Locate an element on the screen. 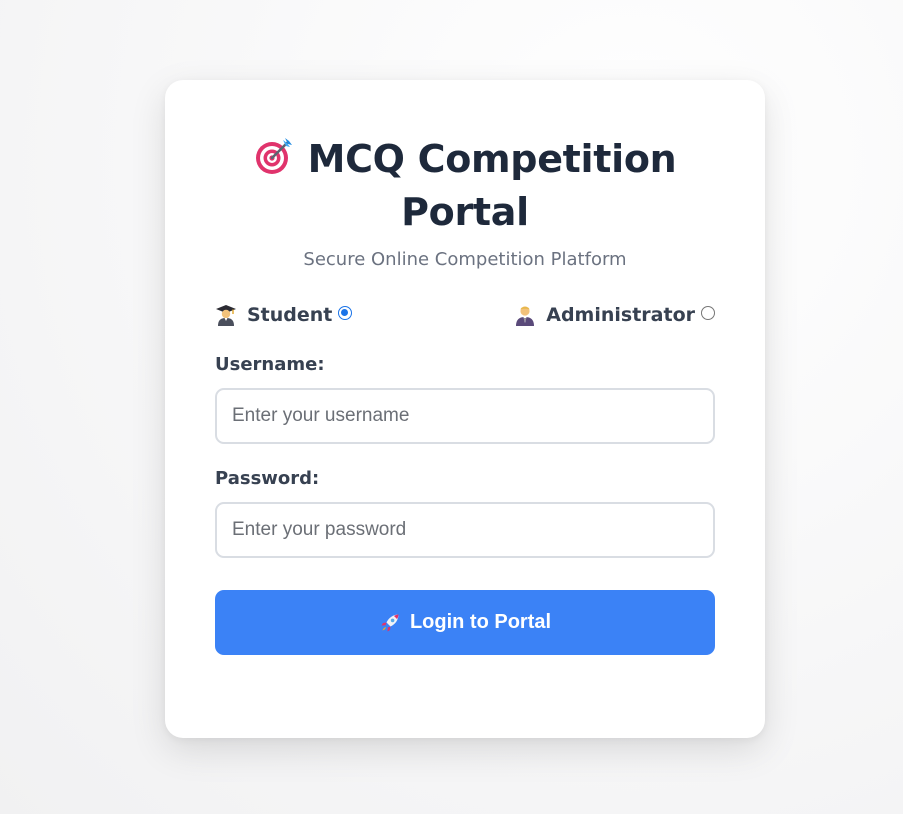 The image size is (903, 814). role-label-student: Student is located at coordinates (290, 315).